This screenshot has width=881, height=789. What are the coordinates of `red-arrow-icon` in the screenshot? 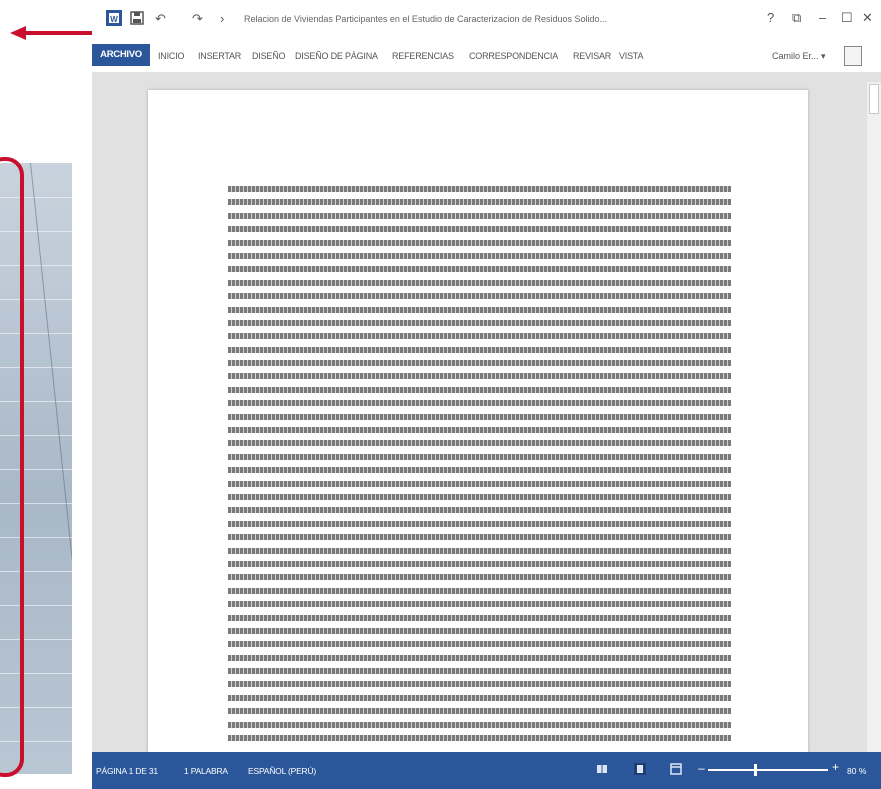 It's located at (57, 33).